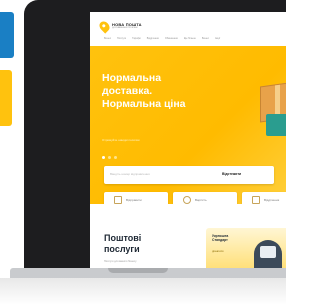 The image size is (320, 305). What do you see at coordinates (217, 38) in the screenshot?
I see `nav-item: Акції` at bounding box center [217, 38].